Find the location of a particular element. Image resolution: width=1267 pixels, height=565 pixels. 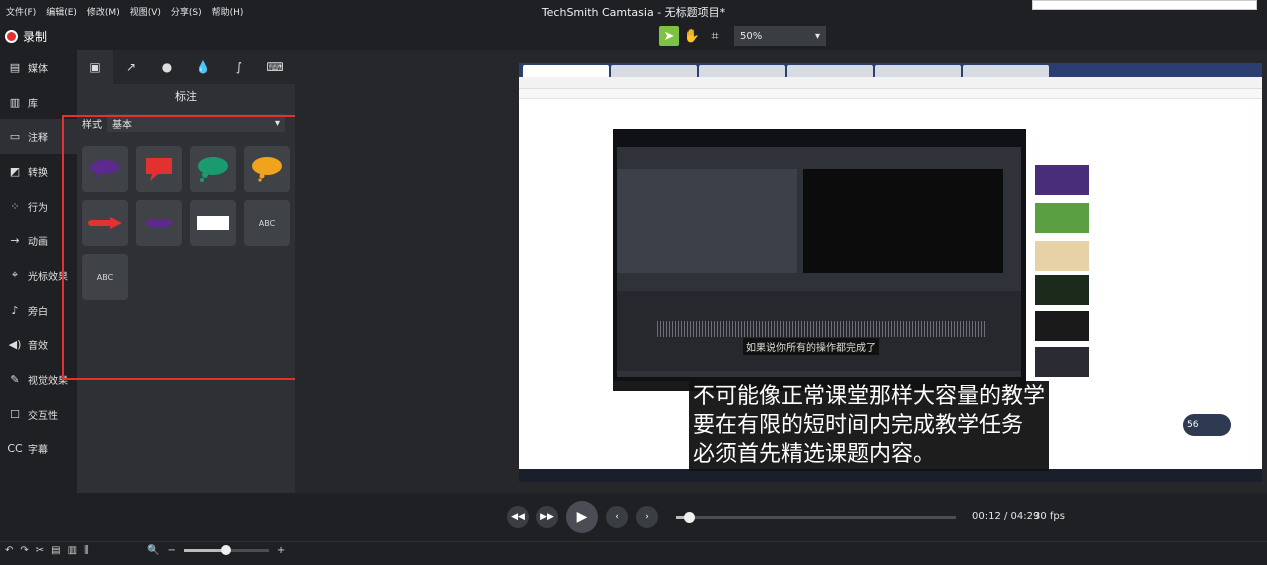

rewind-icon: ◀◀ is located at coordinates (518, 517).